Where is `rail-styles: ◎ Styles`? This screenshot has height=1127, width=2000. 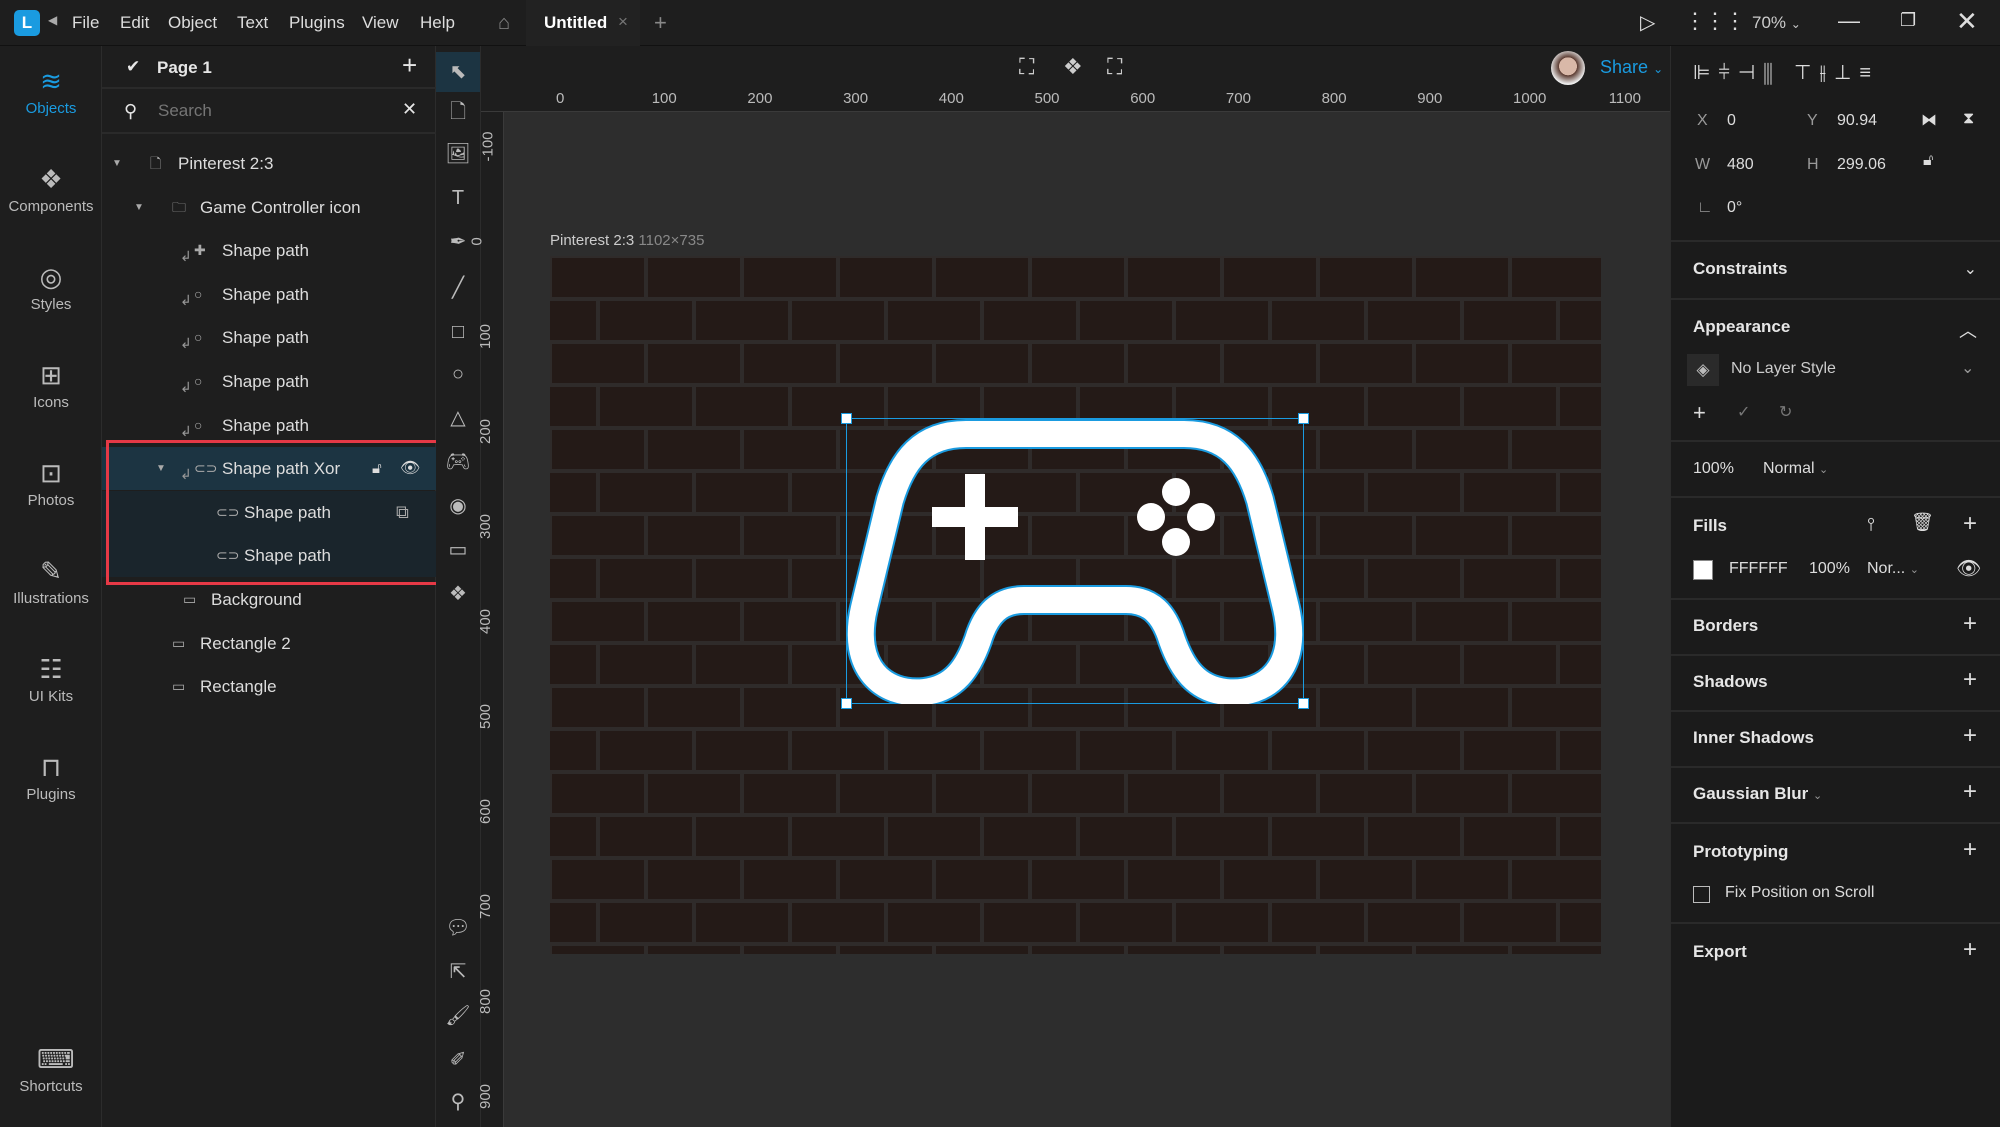 rail-styles: ◎ Styles is located at coordinates (51, 287).